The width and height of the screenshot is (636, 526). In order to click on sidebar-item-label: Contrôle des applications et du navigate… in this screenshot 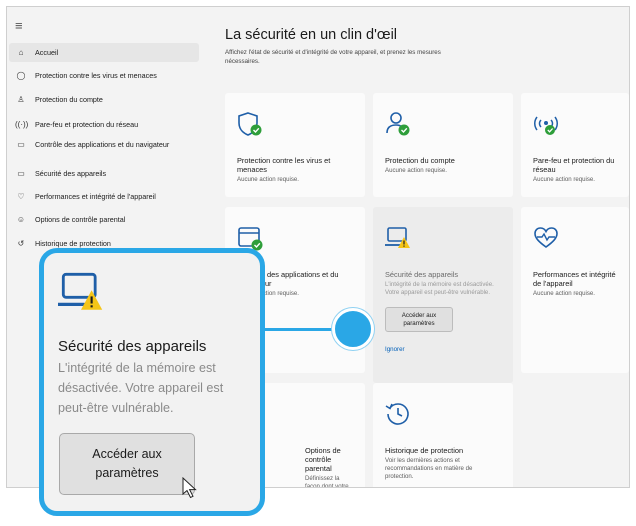, I will do `click(102, 144)`.